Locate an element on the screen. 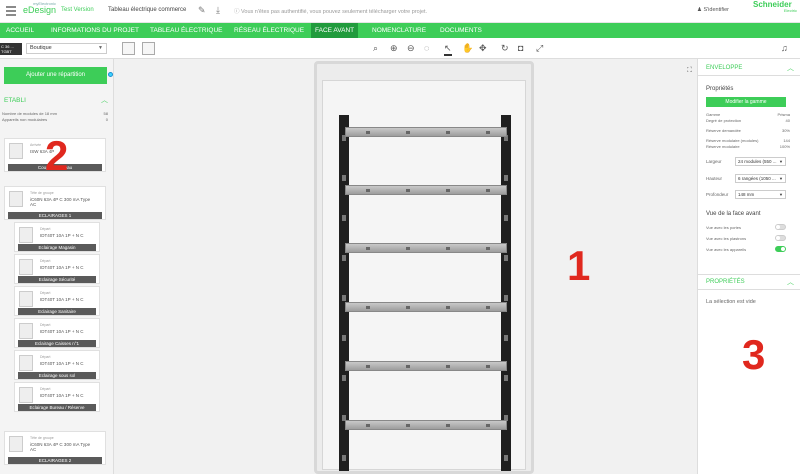 This screenshot has width=800, height=474. toggle-plastrons is located at coordinates (780, 238).